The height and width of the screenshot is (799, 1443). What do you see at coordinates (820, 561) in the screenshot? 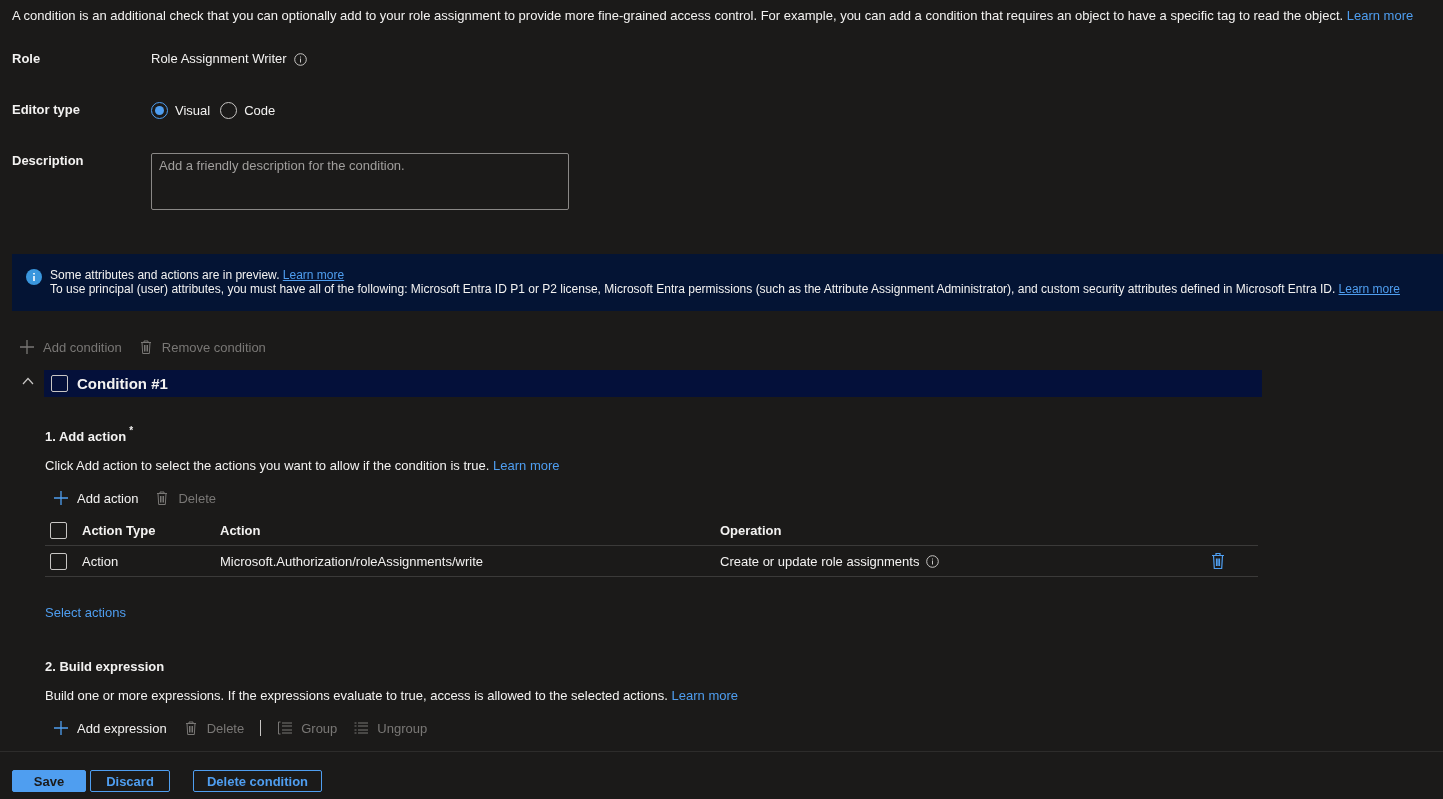
I see `table-cell: Create or update role assignments` at bounding box center [820, 561].